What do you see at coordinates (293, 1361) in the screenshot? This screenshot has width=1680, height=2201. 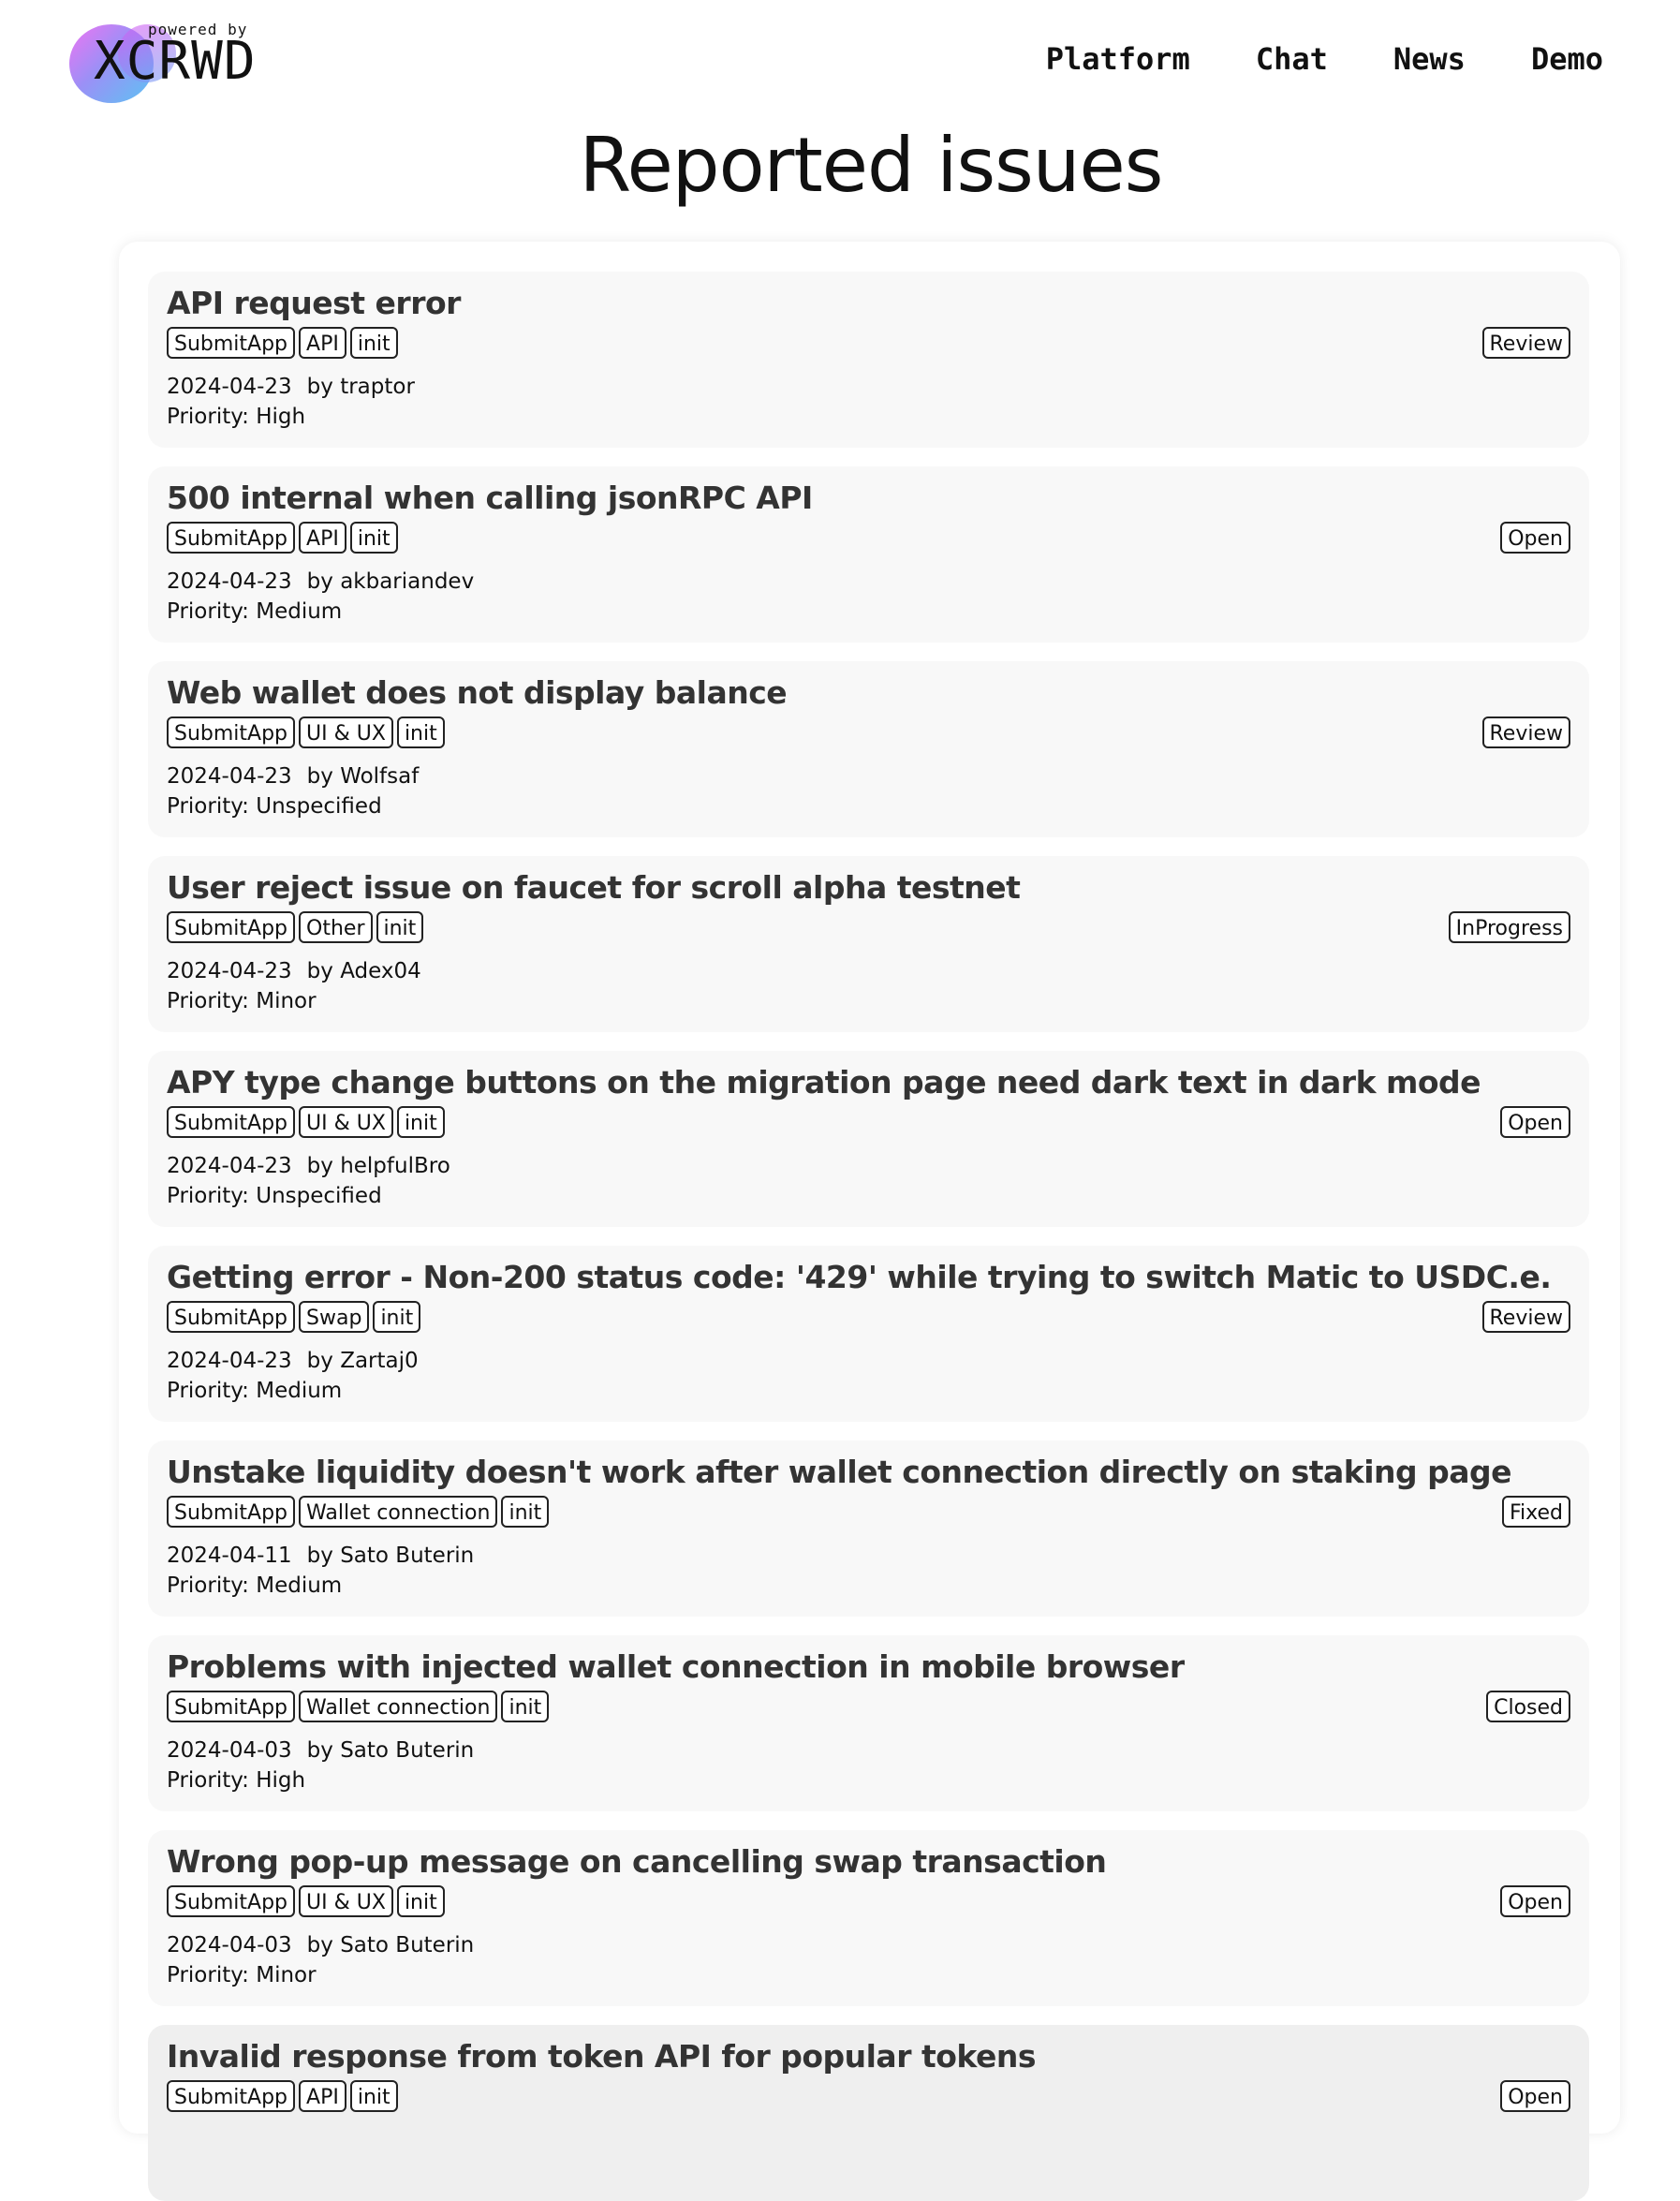 I see `issue-meta: 2024-04-23 by Zartaj0` at bounding box center [293, 1361].